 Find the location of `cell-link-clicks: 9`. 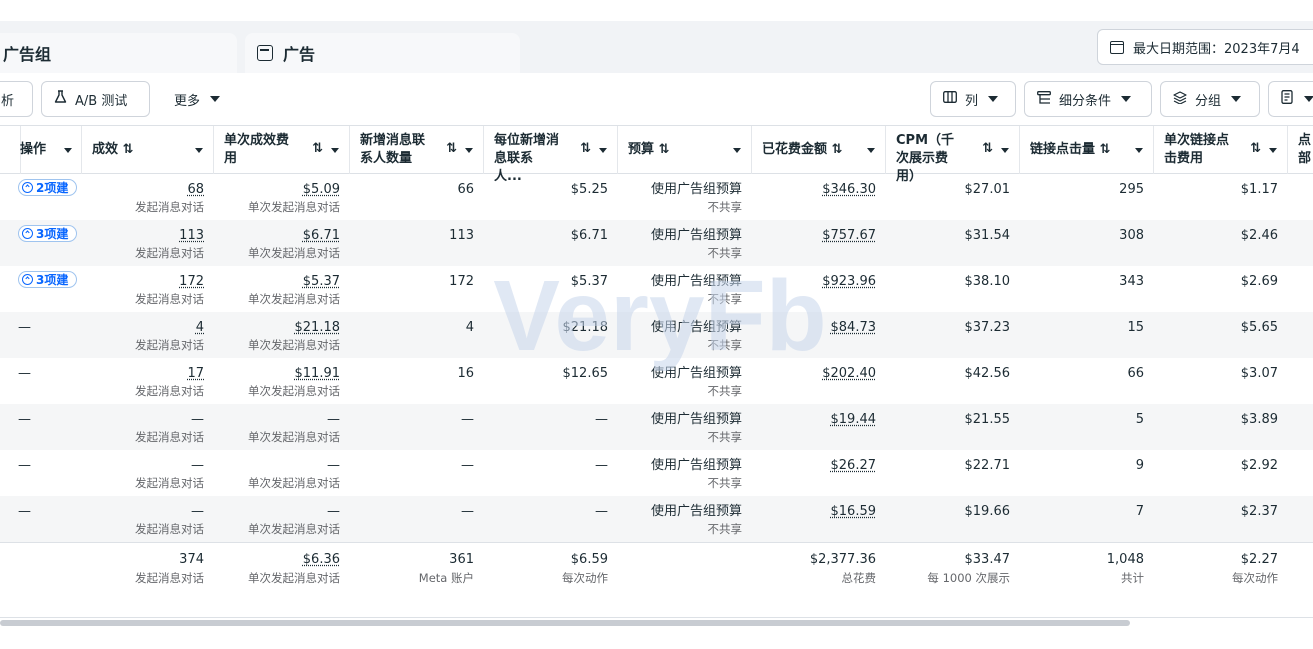

cell-link-clicks: 9 is located at coordinates (1139, 465).